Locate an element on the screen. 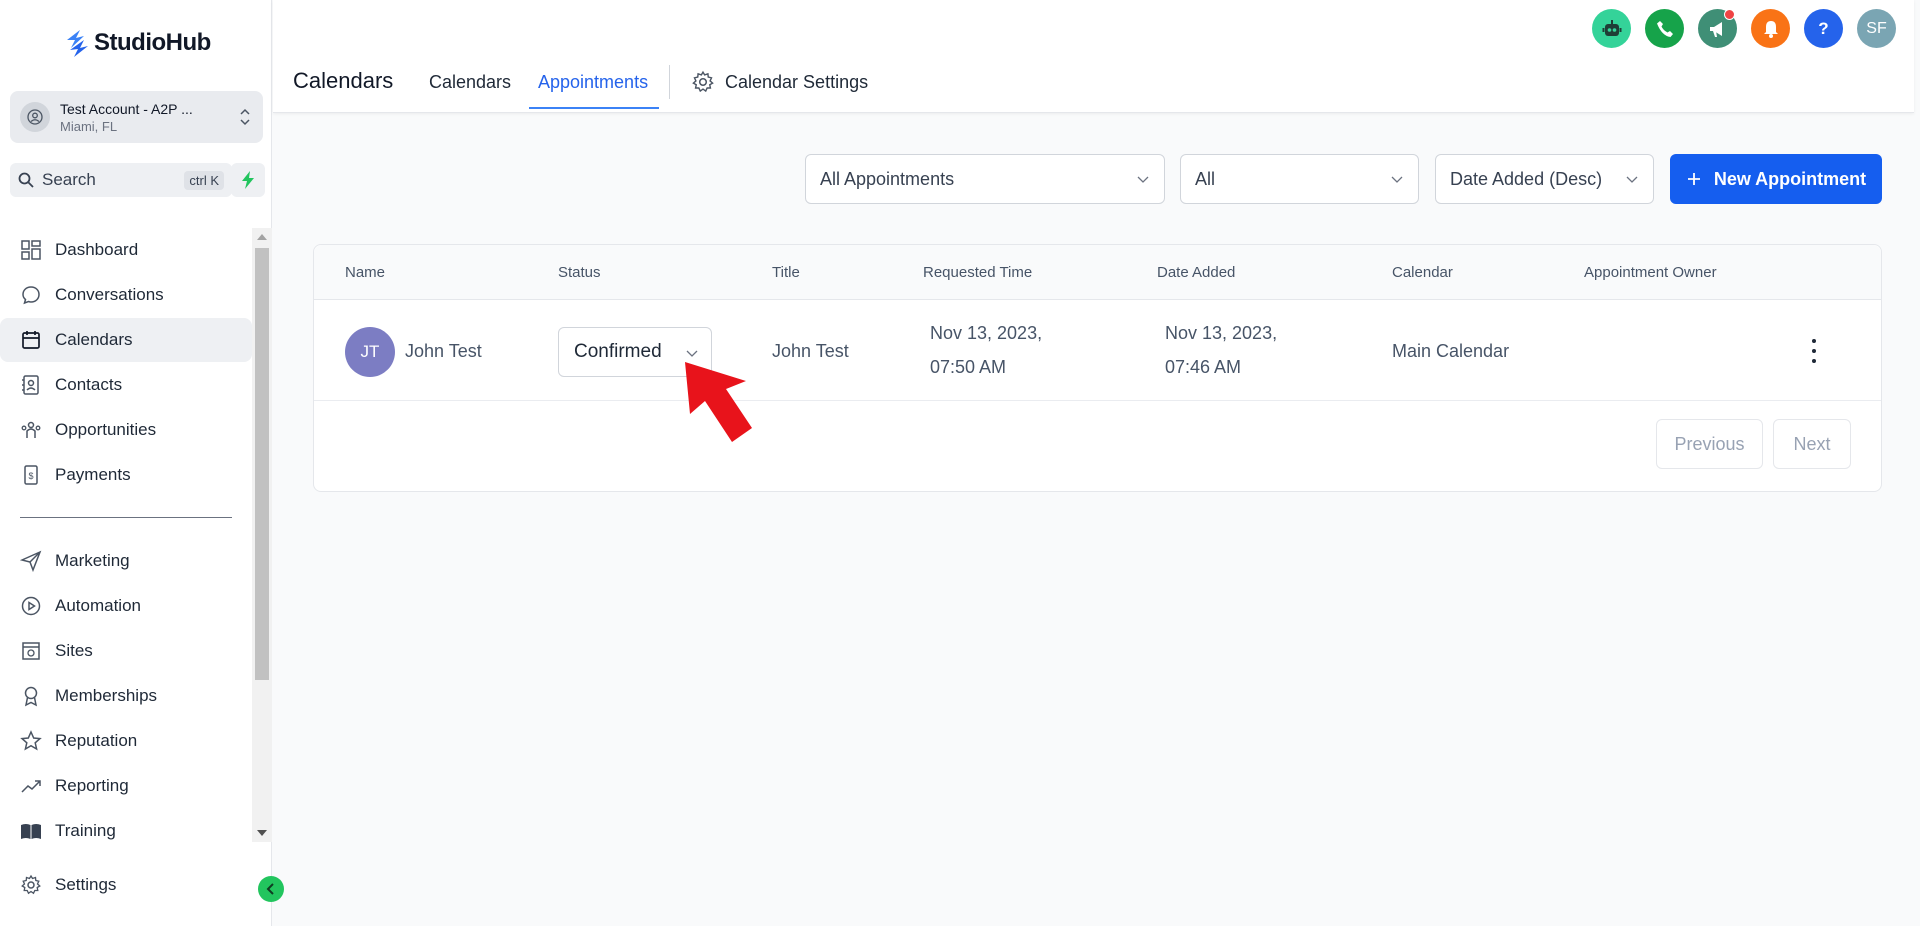  appointment-title: John Test is located at coordinates (810, 351).